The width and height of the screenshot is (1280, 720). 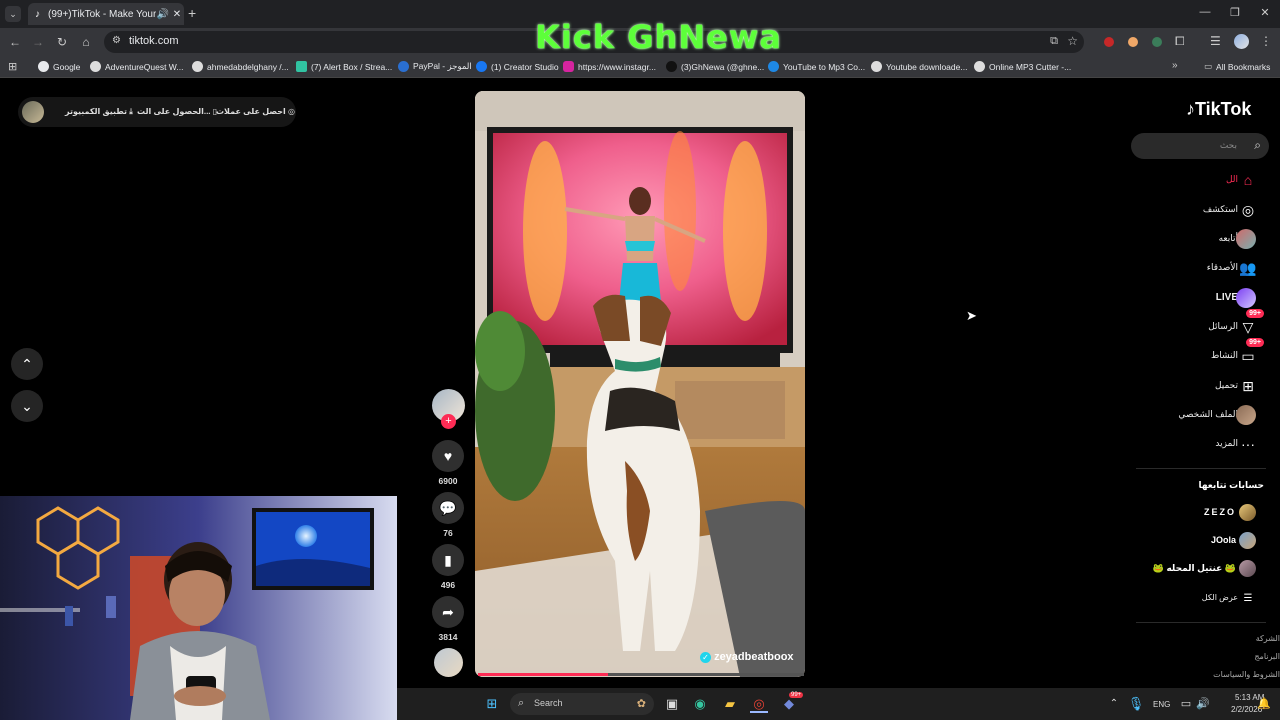 I want to click on notification-bell-icon: 🔔, so click(x=1264, y=704).